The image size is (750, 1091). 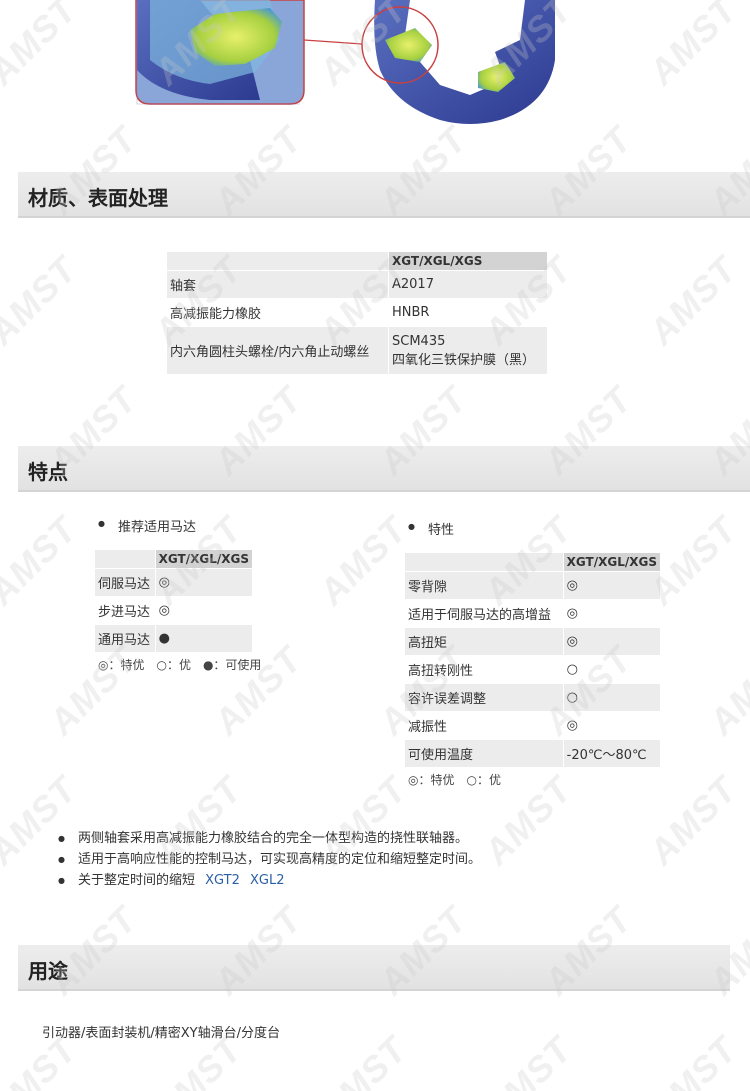 I want to click on characteristics-legend: ◎：特优 ○：优, so click(x=454, y=780).